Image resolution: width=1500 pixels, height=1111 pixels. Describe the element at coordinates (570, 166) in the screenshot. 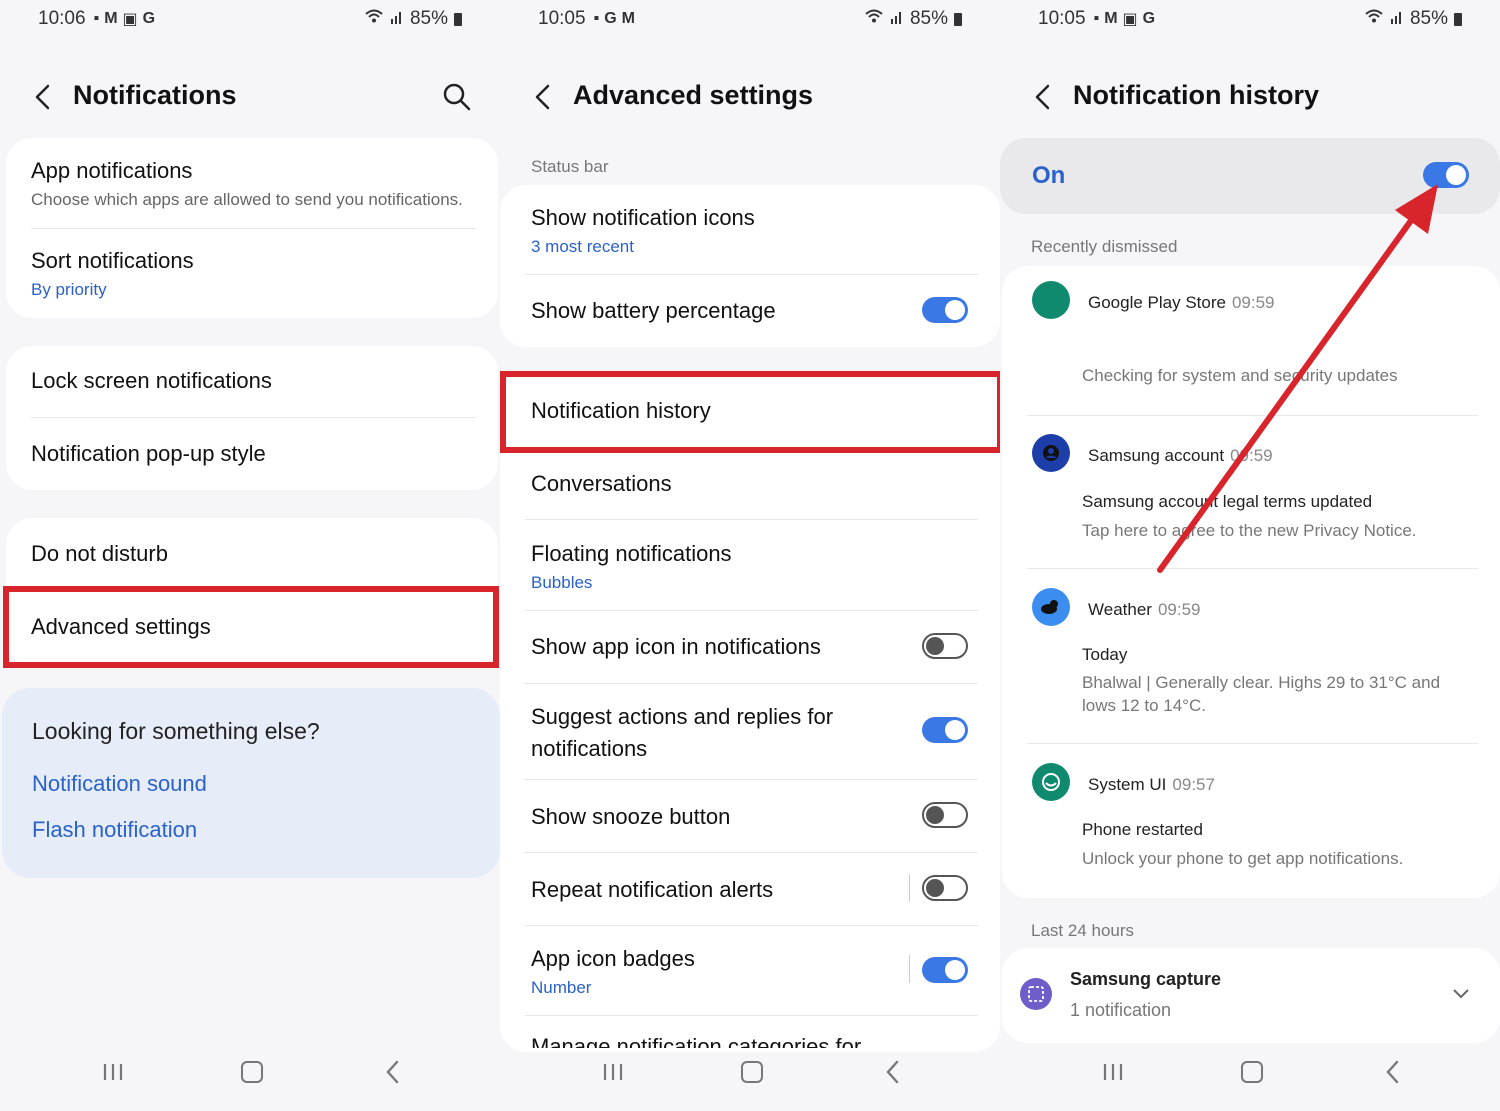

I see `section-label-status-bar: Status bar` at that location.